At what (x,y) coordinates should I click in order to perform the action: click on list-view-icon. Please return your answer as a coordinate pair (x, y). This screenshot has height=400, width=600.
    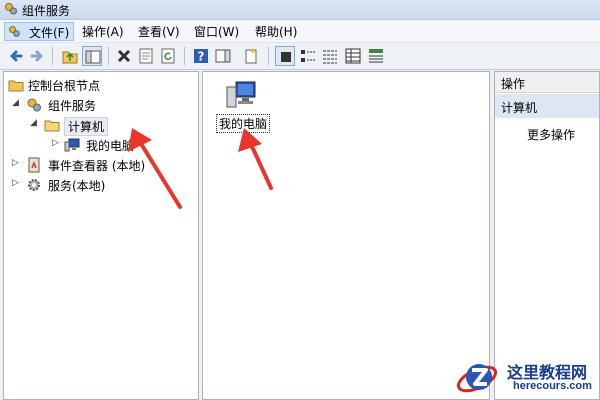
    Looking at the image, I should click on (330, 56).